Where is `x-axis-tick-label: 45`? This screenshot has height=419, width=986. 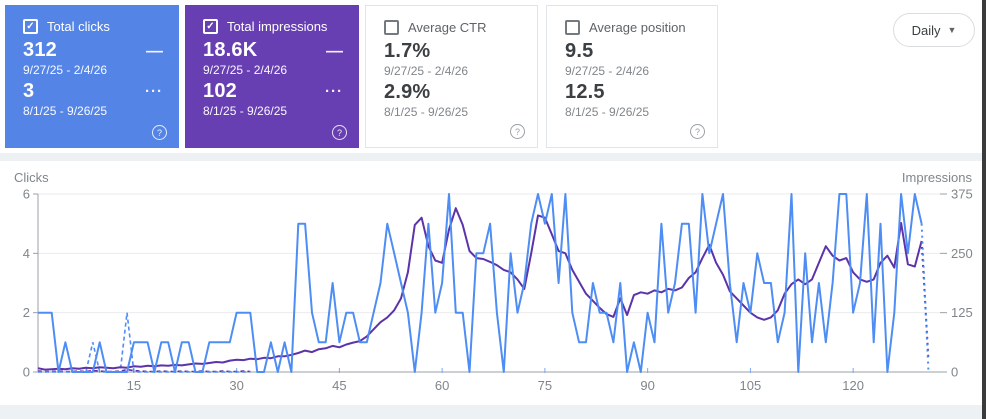 x-axis-tick-label: 45 is located at coordinates (339, 385).